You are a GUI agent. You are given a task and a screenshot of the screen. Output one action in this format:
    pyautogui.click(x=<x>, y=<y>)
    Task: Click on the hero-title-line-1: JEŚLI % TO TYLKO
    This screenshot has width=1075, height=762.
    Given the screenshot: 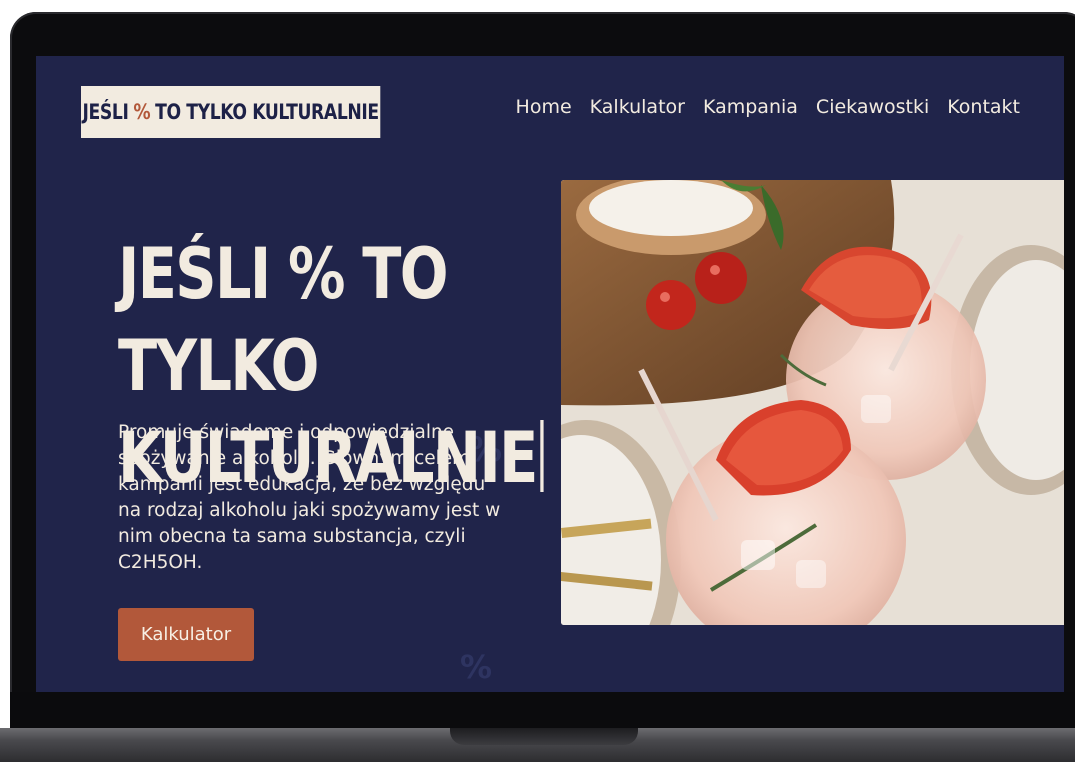 What is the action you would take?
    pyautogui.click(x=283, y=320)
    